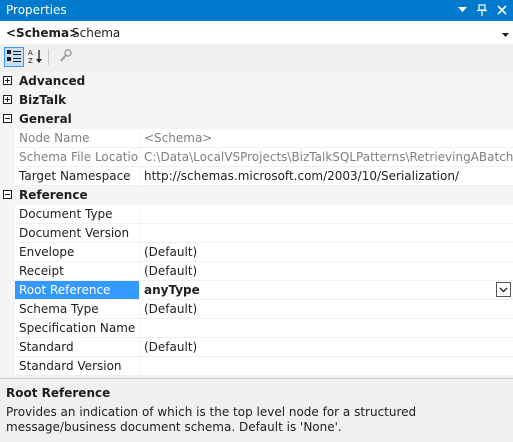 The width and height of the screenshot is (513, 442). I want to click on close-icon, so click(502, 10).